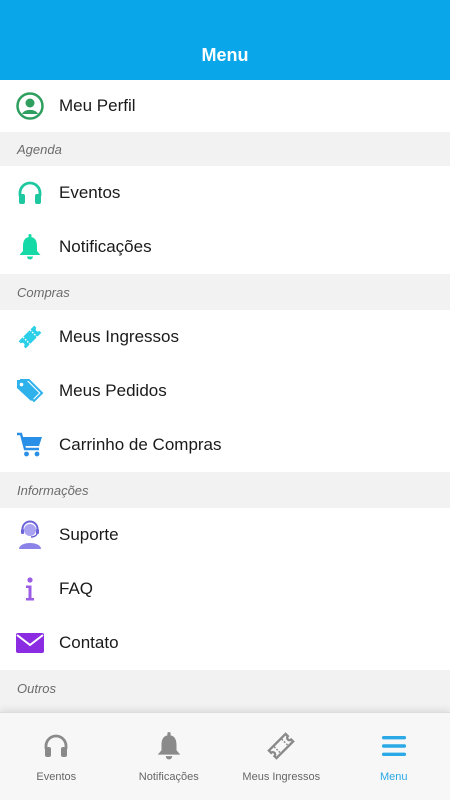 This screenshot has height=800, width=450. What do you see at coordinates (90, 192) in the screenshot?
I see `menu-item-label: Eventos` at bounding box center [90, 192].